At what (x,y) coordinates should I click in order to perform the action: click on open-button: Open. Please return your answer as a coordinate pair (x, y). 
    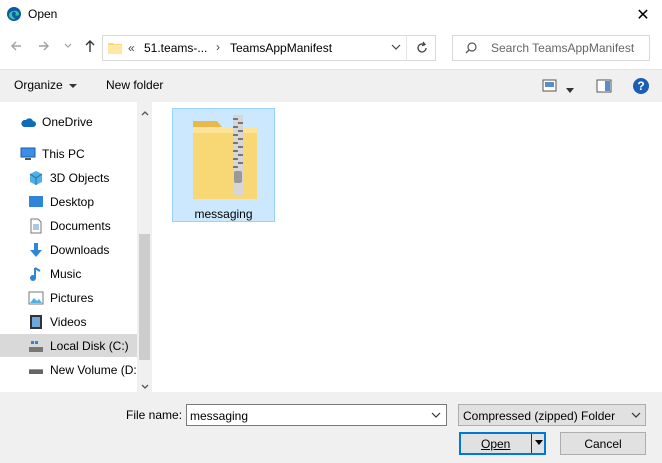
    Looking at the image, I should click on (502, 443).